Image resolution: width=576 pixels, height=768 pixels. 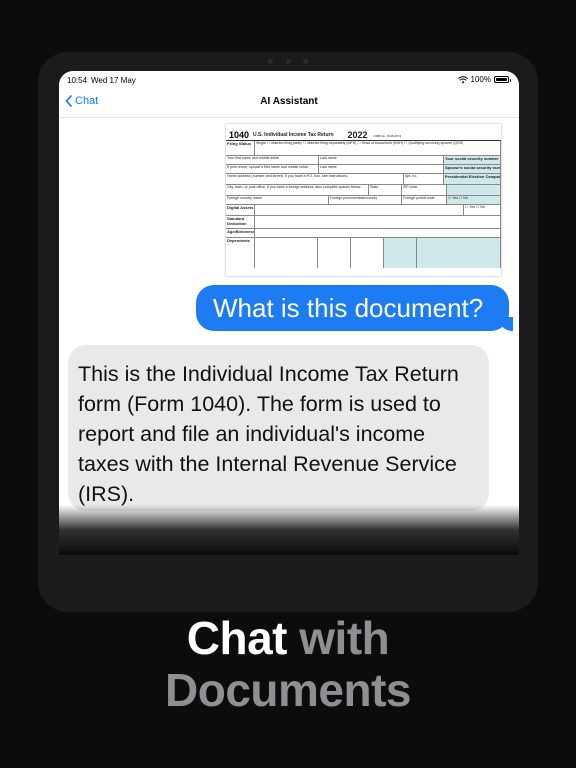 I want to click on form-year: 2022, so click(x=357, y=135).